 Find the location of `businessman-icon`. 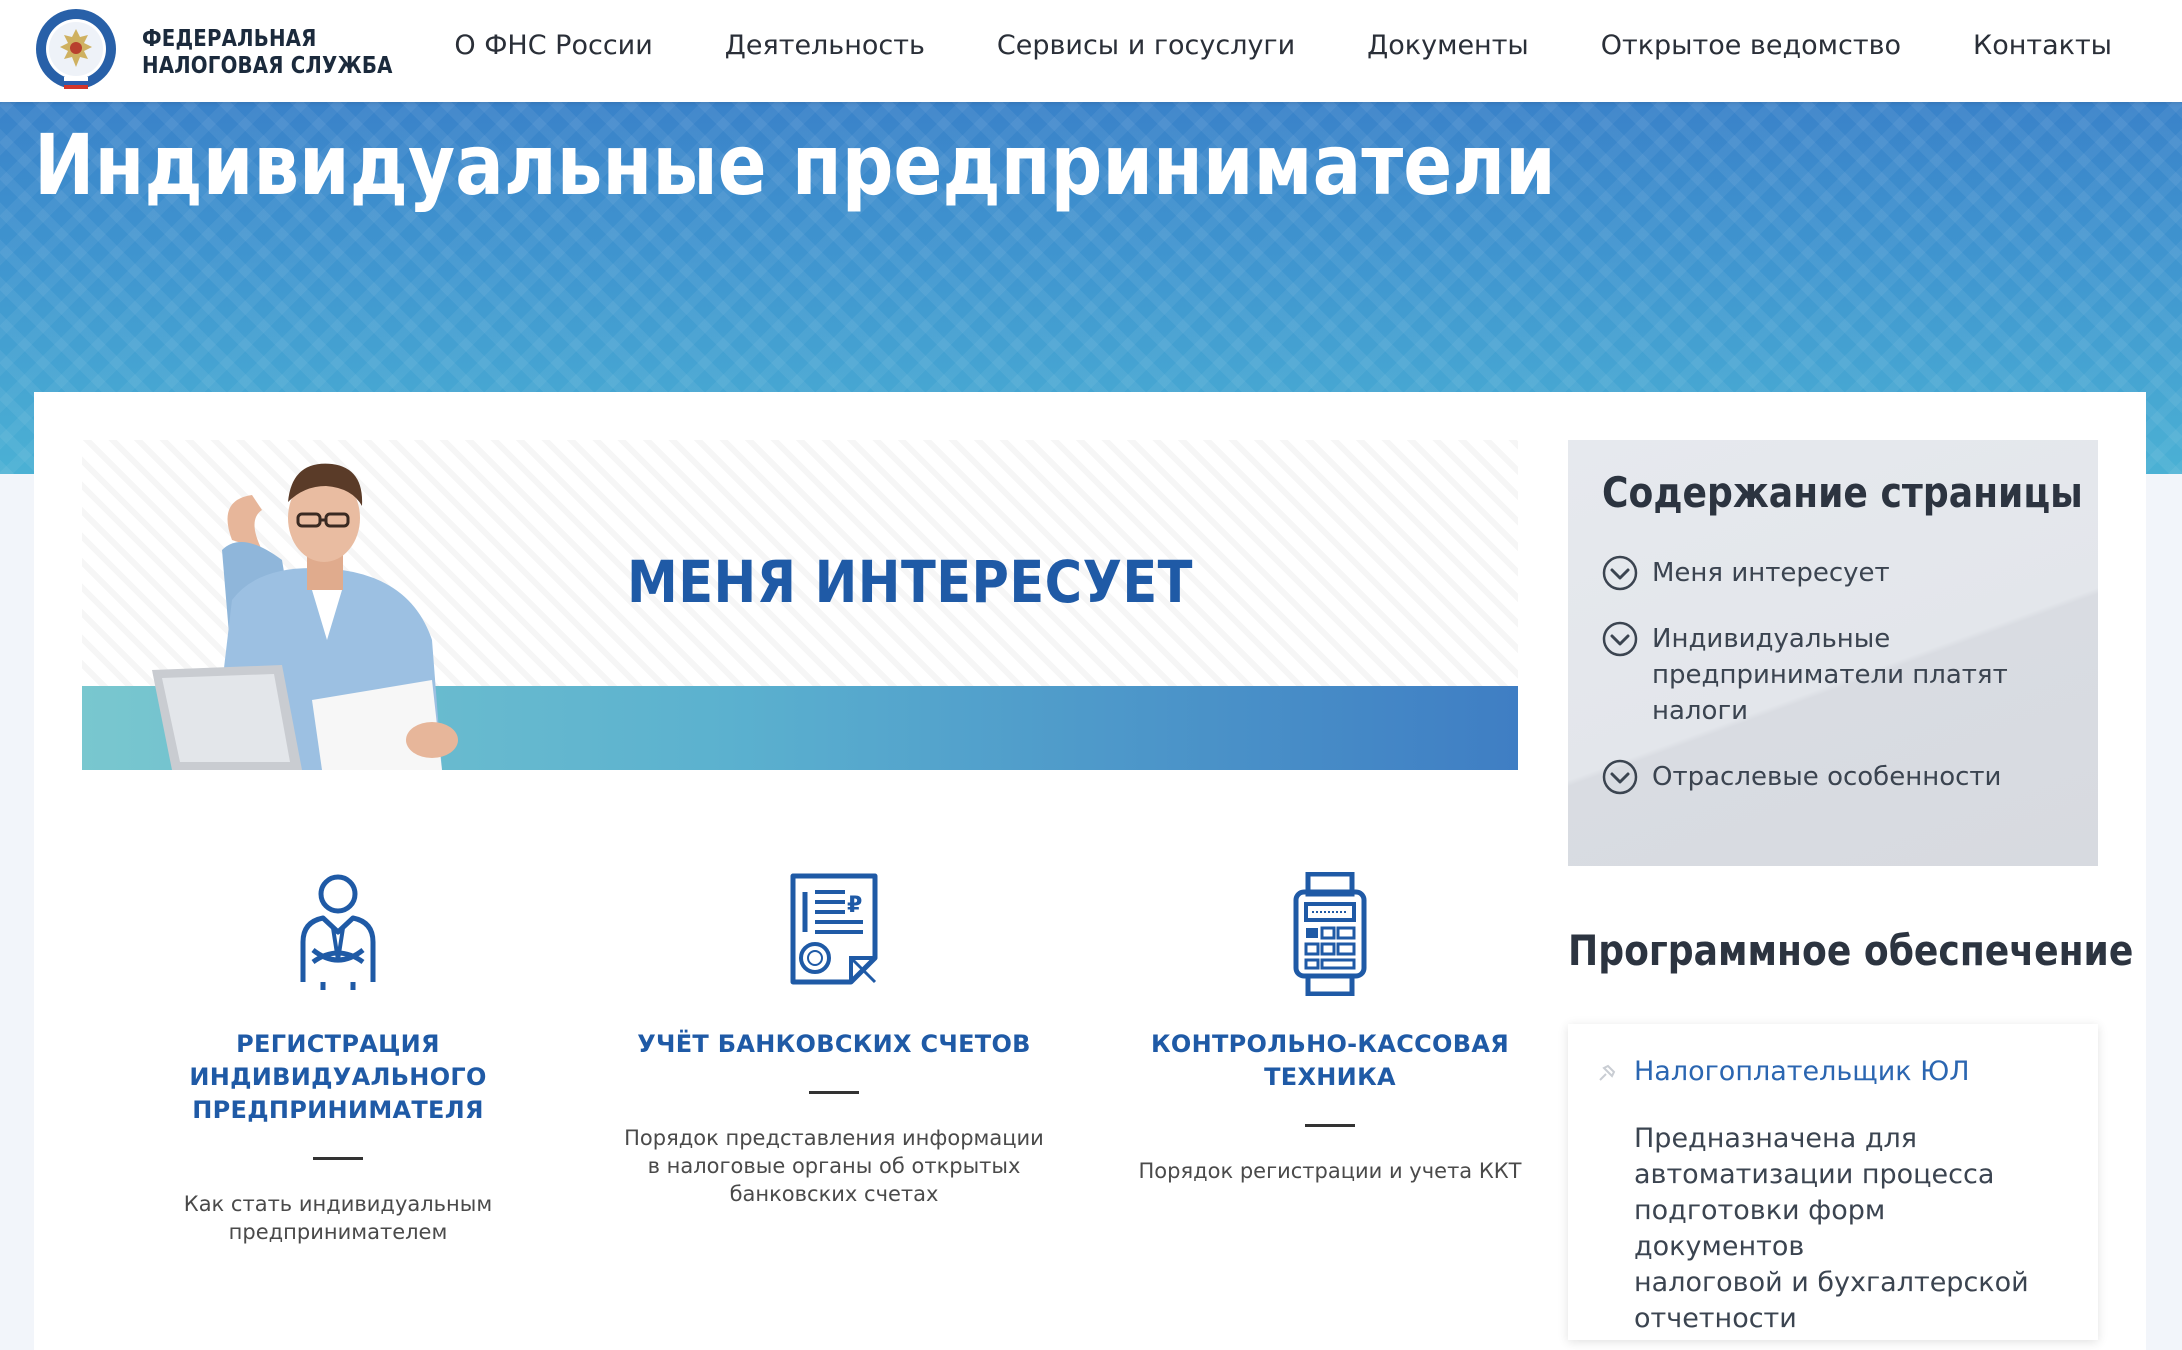

businessman-icon is located at coordinates (338, 932).